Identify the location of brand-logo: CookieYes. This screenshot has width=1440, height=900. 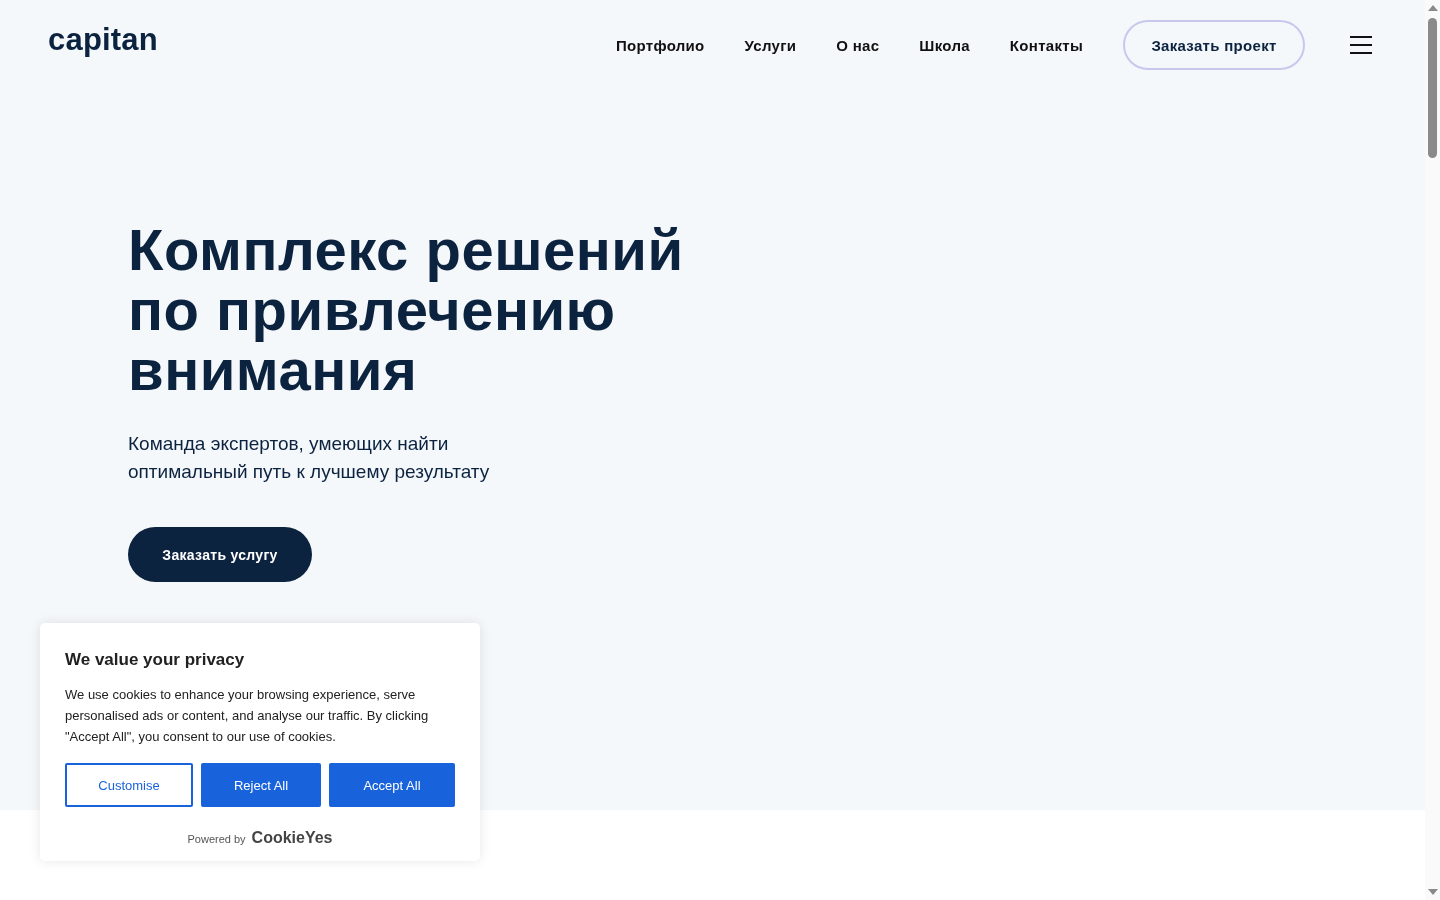
(292, 838).